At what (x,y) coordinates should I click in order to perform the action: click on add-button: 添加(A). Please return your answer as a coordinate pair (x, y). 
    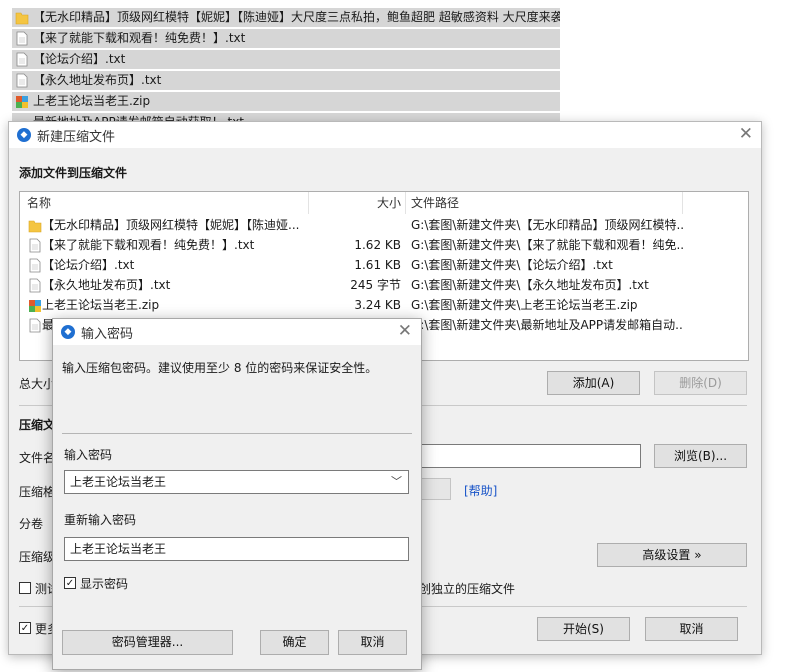
    Looking at the image, I should click on (593, 383).